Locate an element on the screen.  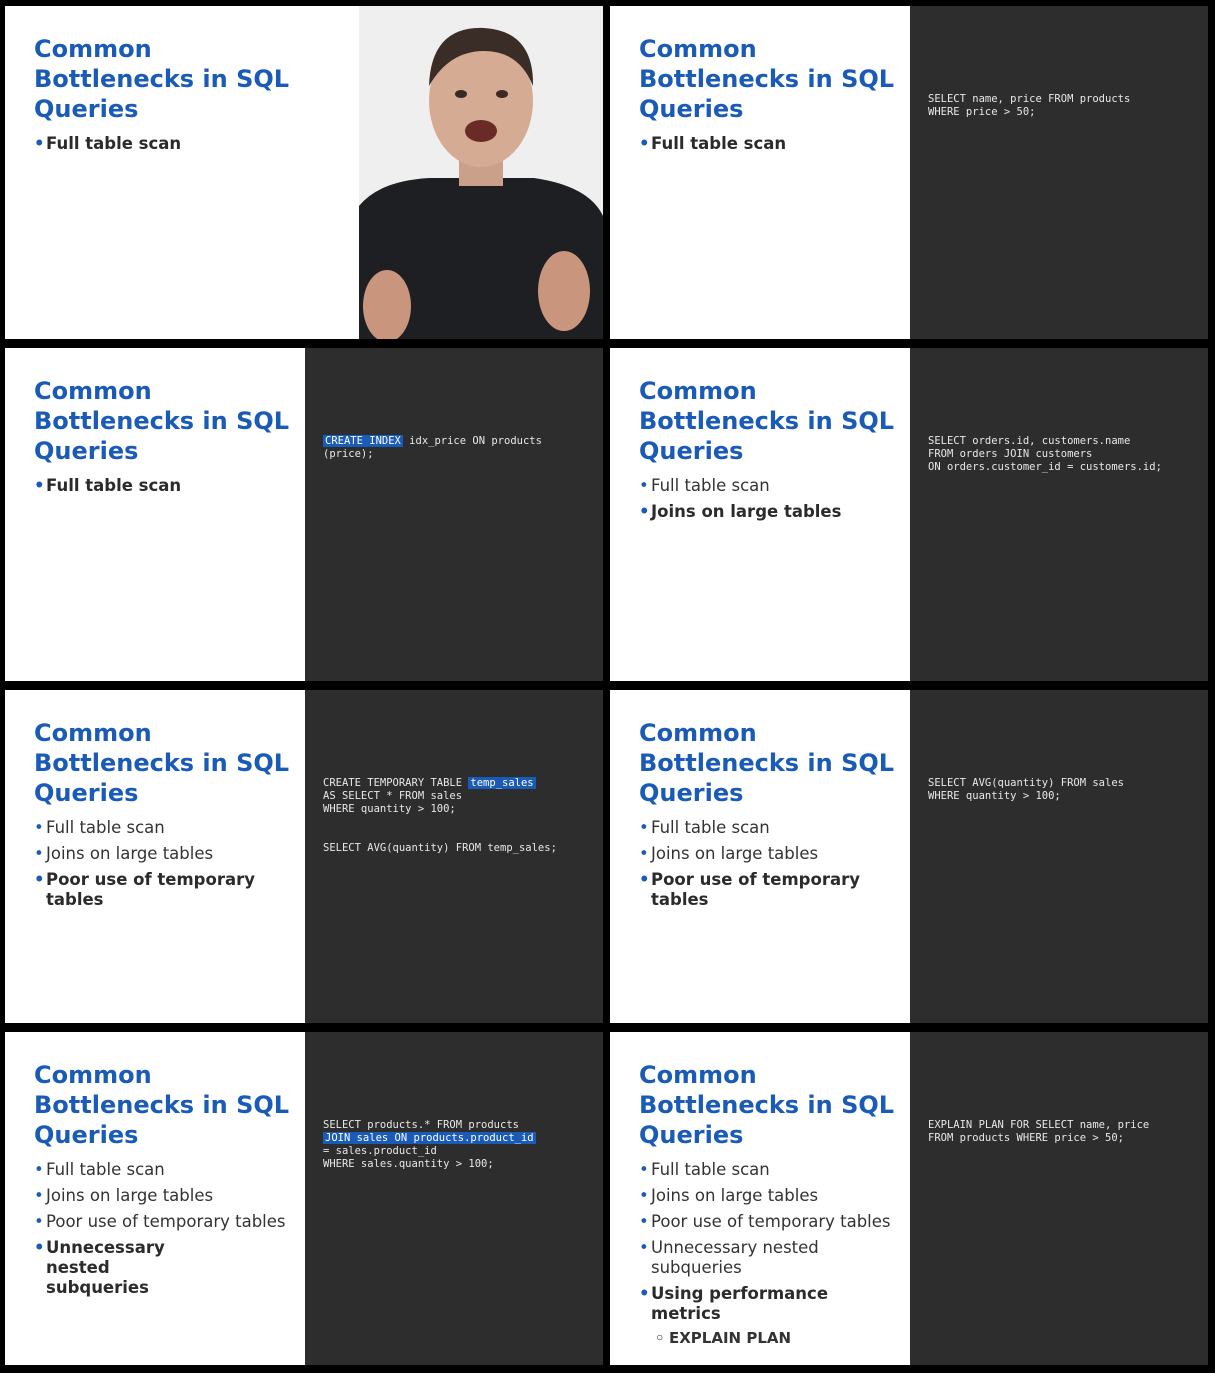
code-line: idx_price ON products is located at coordinates (472, 441).